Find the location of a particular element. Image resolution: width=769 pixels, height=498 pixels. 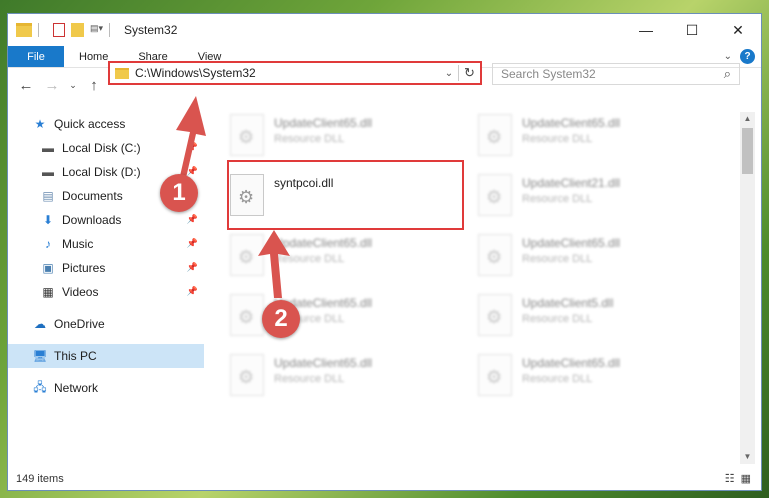

annotation-arrows is located at coordinates (233, 197).